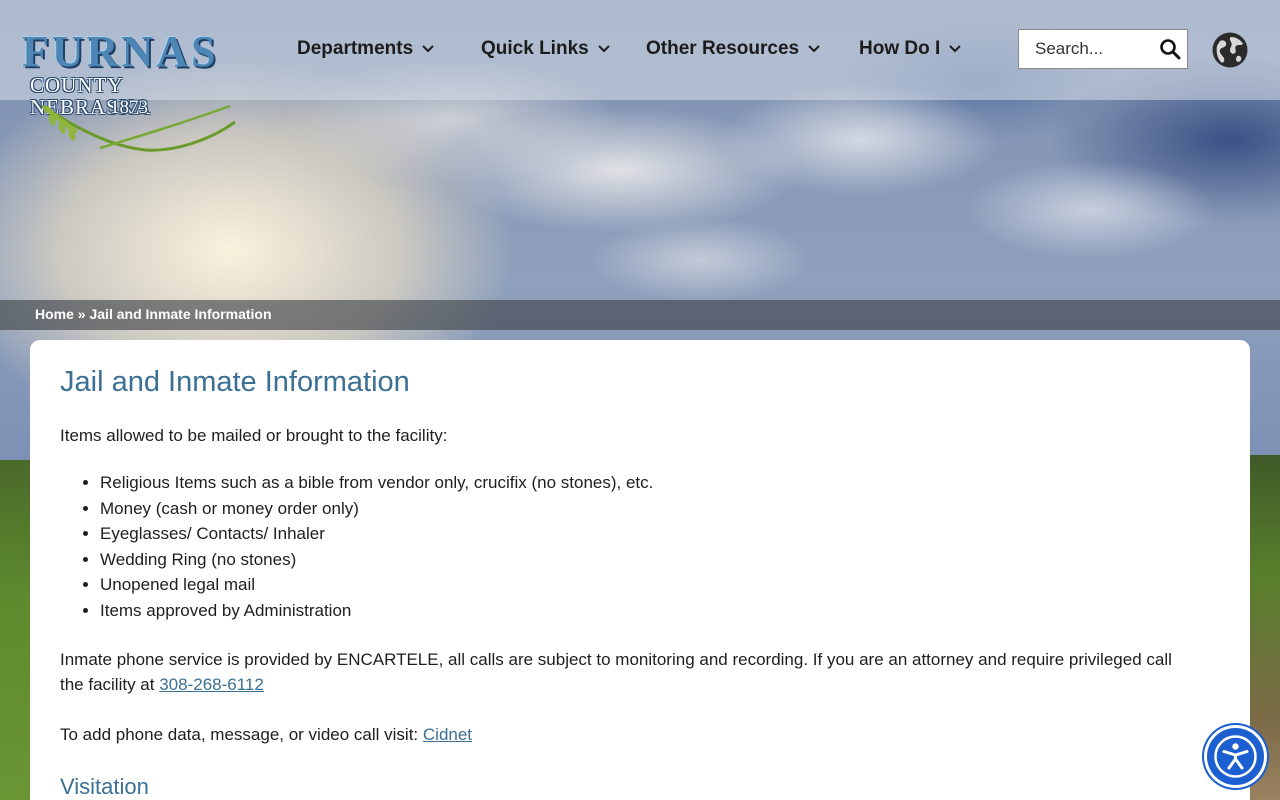 The width and height of the screenshot is (1280, 800). What do you see at coordinates (723, 48) in the screenshot?
I see `nav-item-label: Other Resources` at bounding box center [723, 48].